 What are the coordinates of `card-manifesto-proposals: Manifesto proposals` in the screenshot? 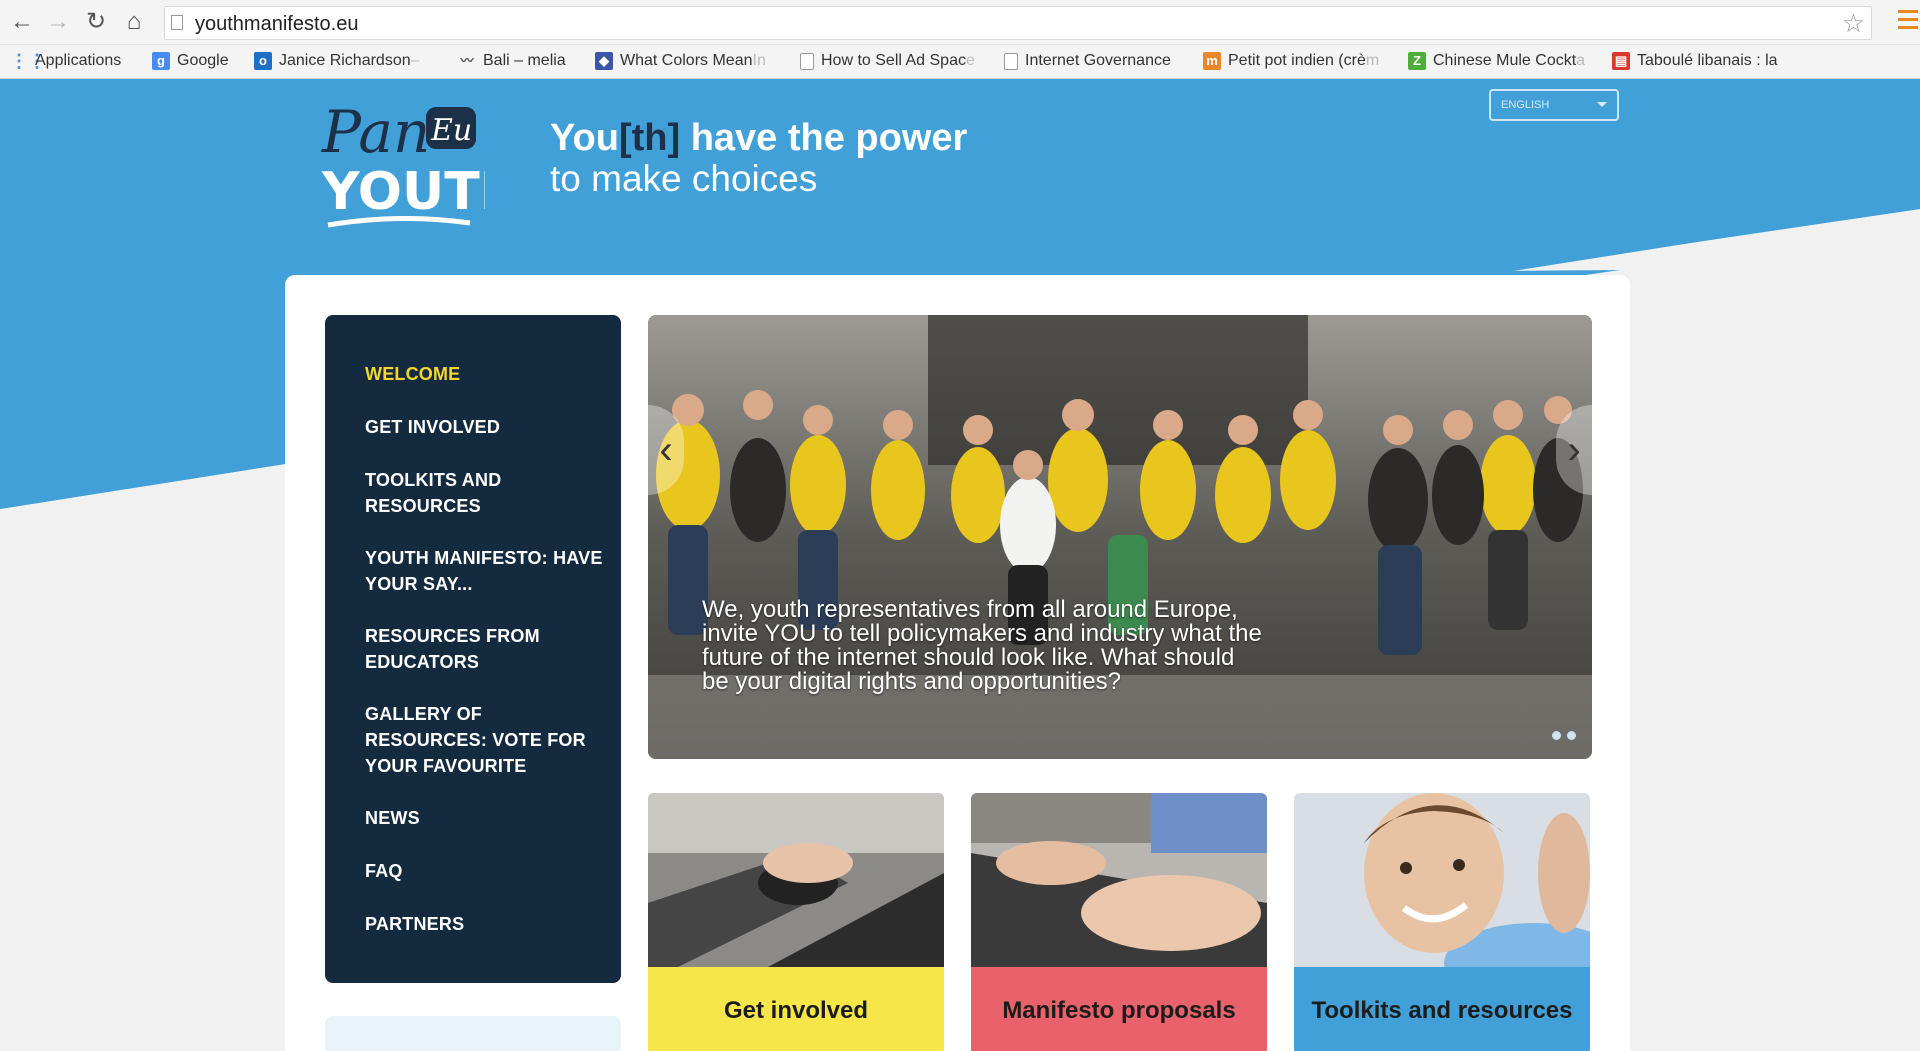 It's located at (1119, 922).